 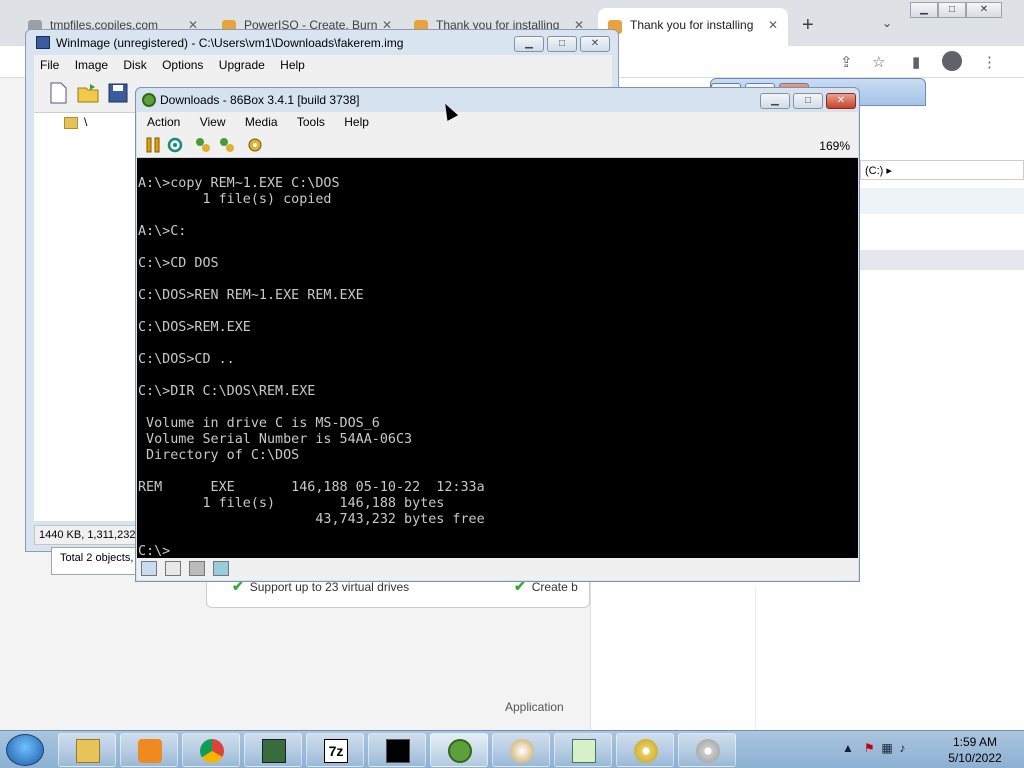 I want to click on winimage-close-button: ✕, so click(x=595, y=44).